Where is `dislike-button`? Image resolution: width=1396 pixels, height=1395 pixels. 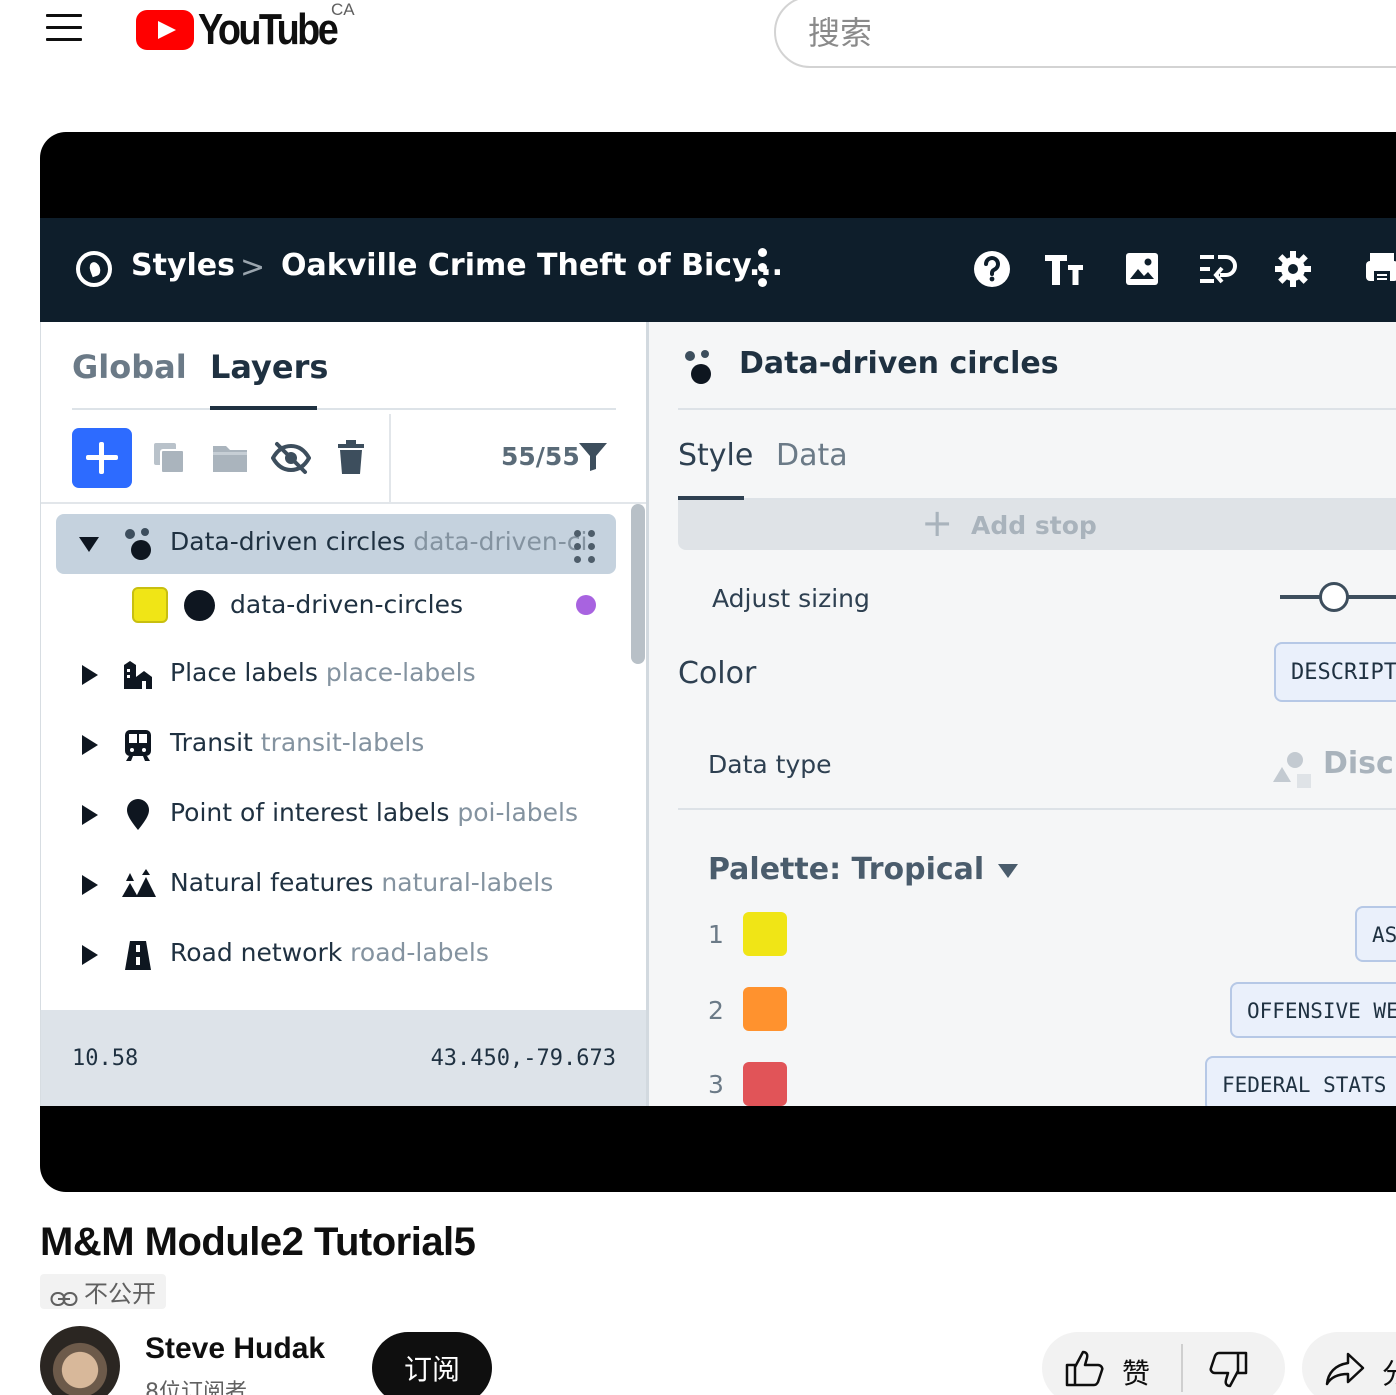 dislike-button is located at coordinates (1234, 1363).